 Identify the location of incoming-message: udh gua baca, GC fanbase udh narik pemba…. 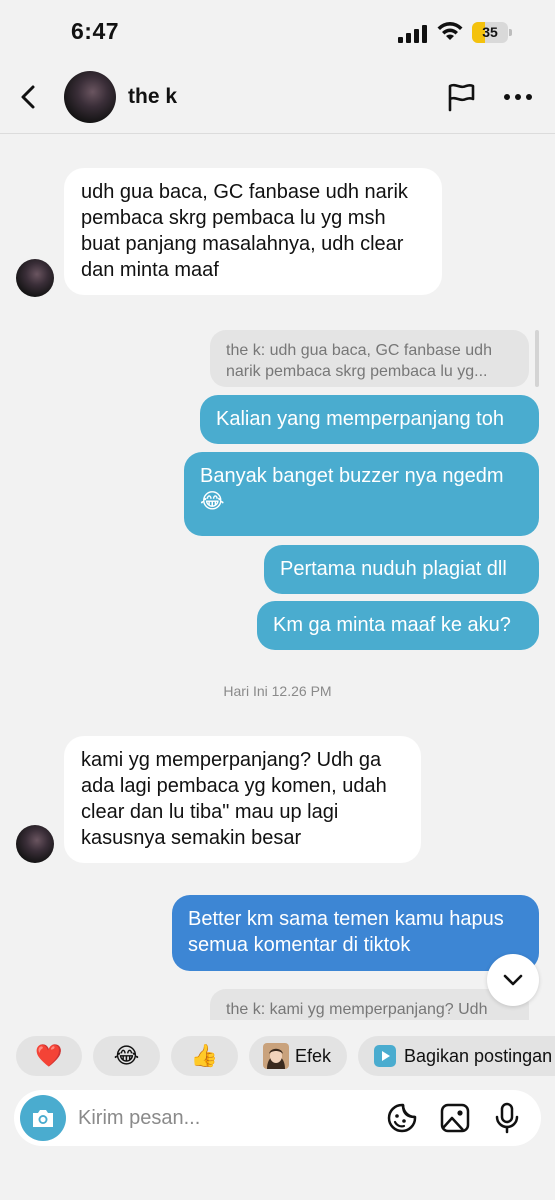
(253, 231).